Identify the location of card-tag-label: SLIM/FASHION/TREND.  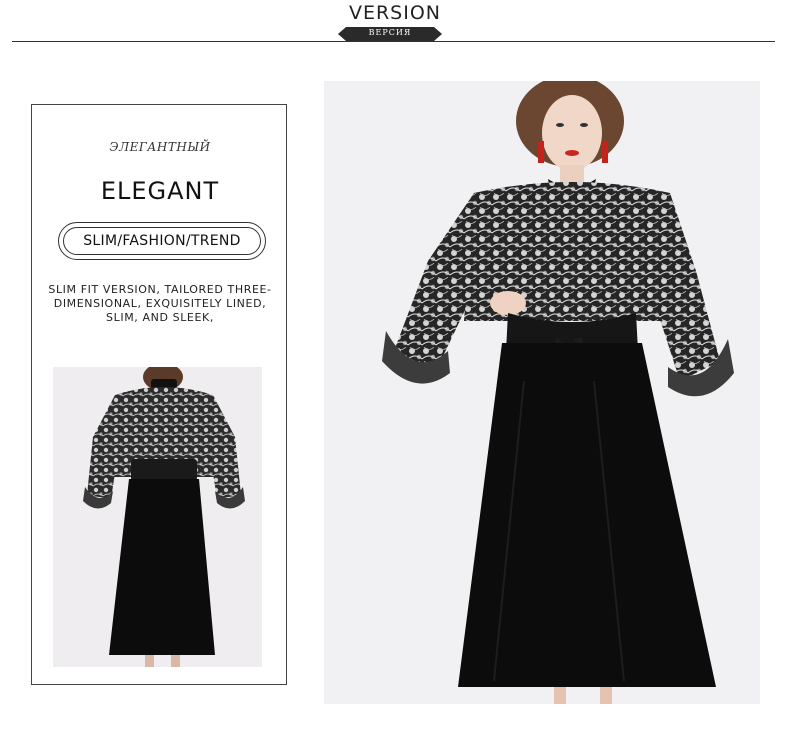
(162, 241).